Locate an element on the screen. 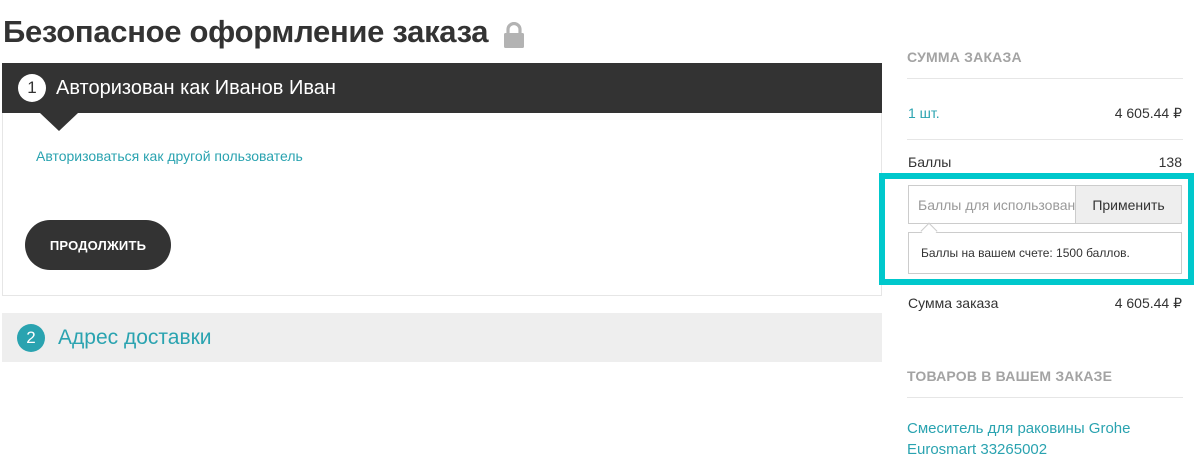 Image resolution: width=1200 pixels, height=465 pixels. step1-title: Авторизован как Иванов Иван is located at coordinates (196, 87).